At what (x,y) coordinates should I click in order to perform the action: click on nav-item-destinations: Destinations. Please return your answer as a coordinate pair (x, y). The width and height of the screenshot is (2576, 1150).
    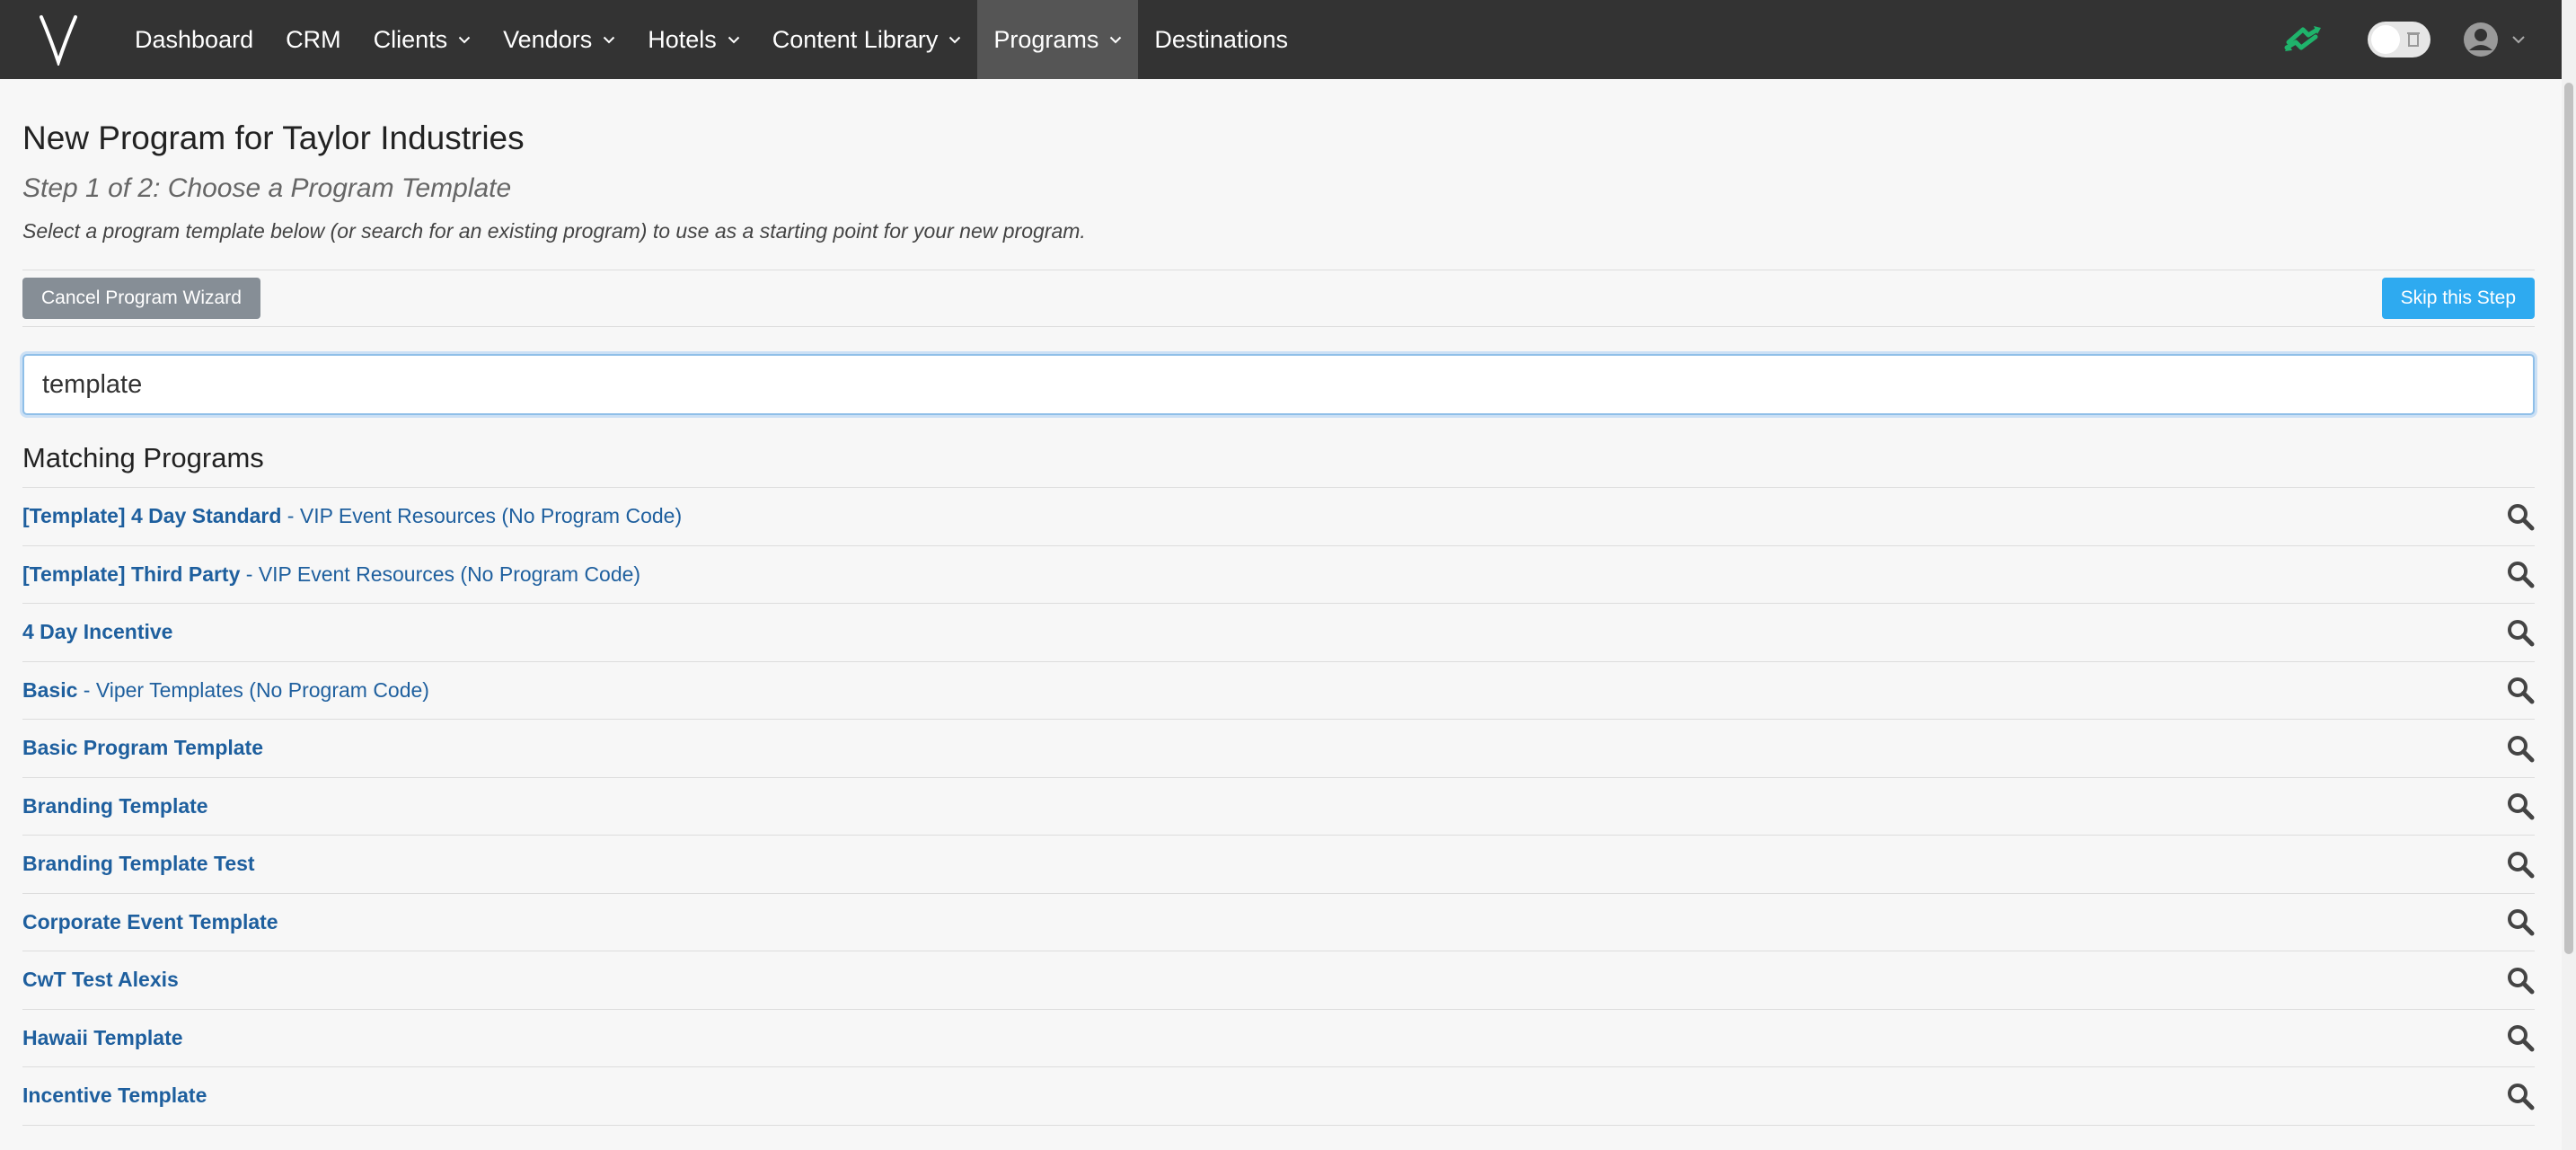
    Looking at the image, I should click on (1221, 39).